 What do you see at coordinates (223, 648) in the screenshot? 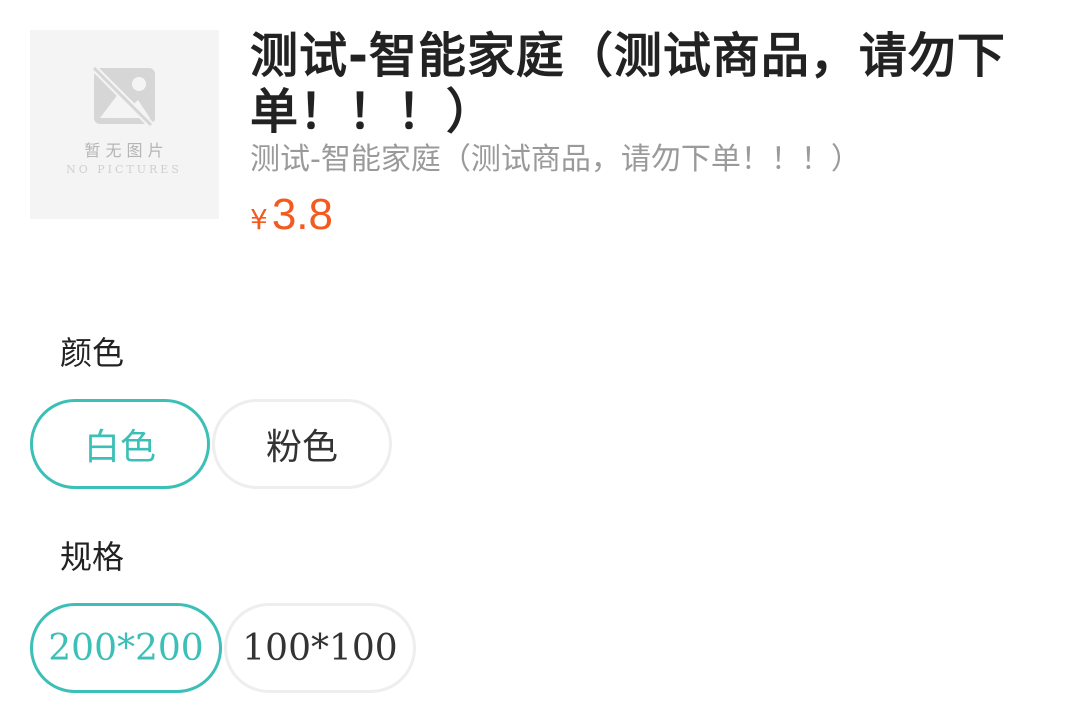
I see `size-options: 200*200 100*100` at bounding box center [223, 648].